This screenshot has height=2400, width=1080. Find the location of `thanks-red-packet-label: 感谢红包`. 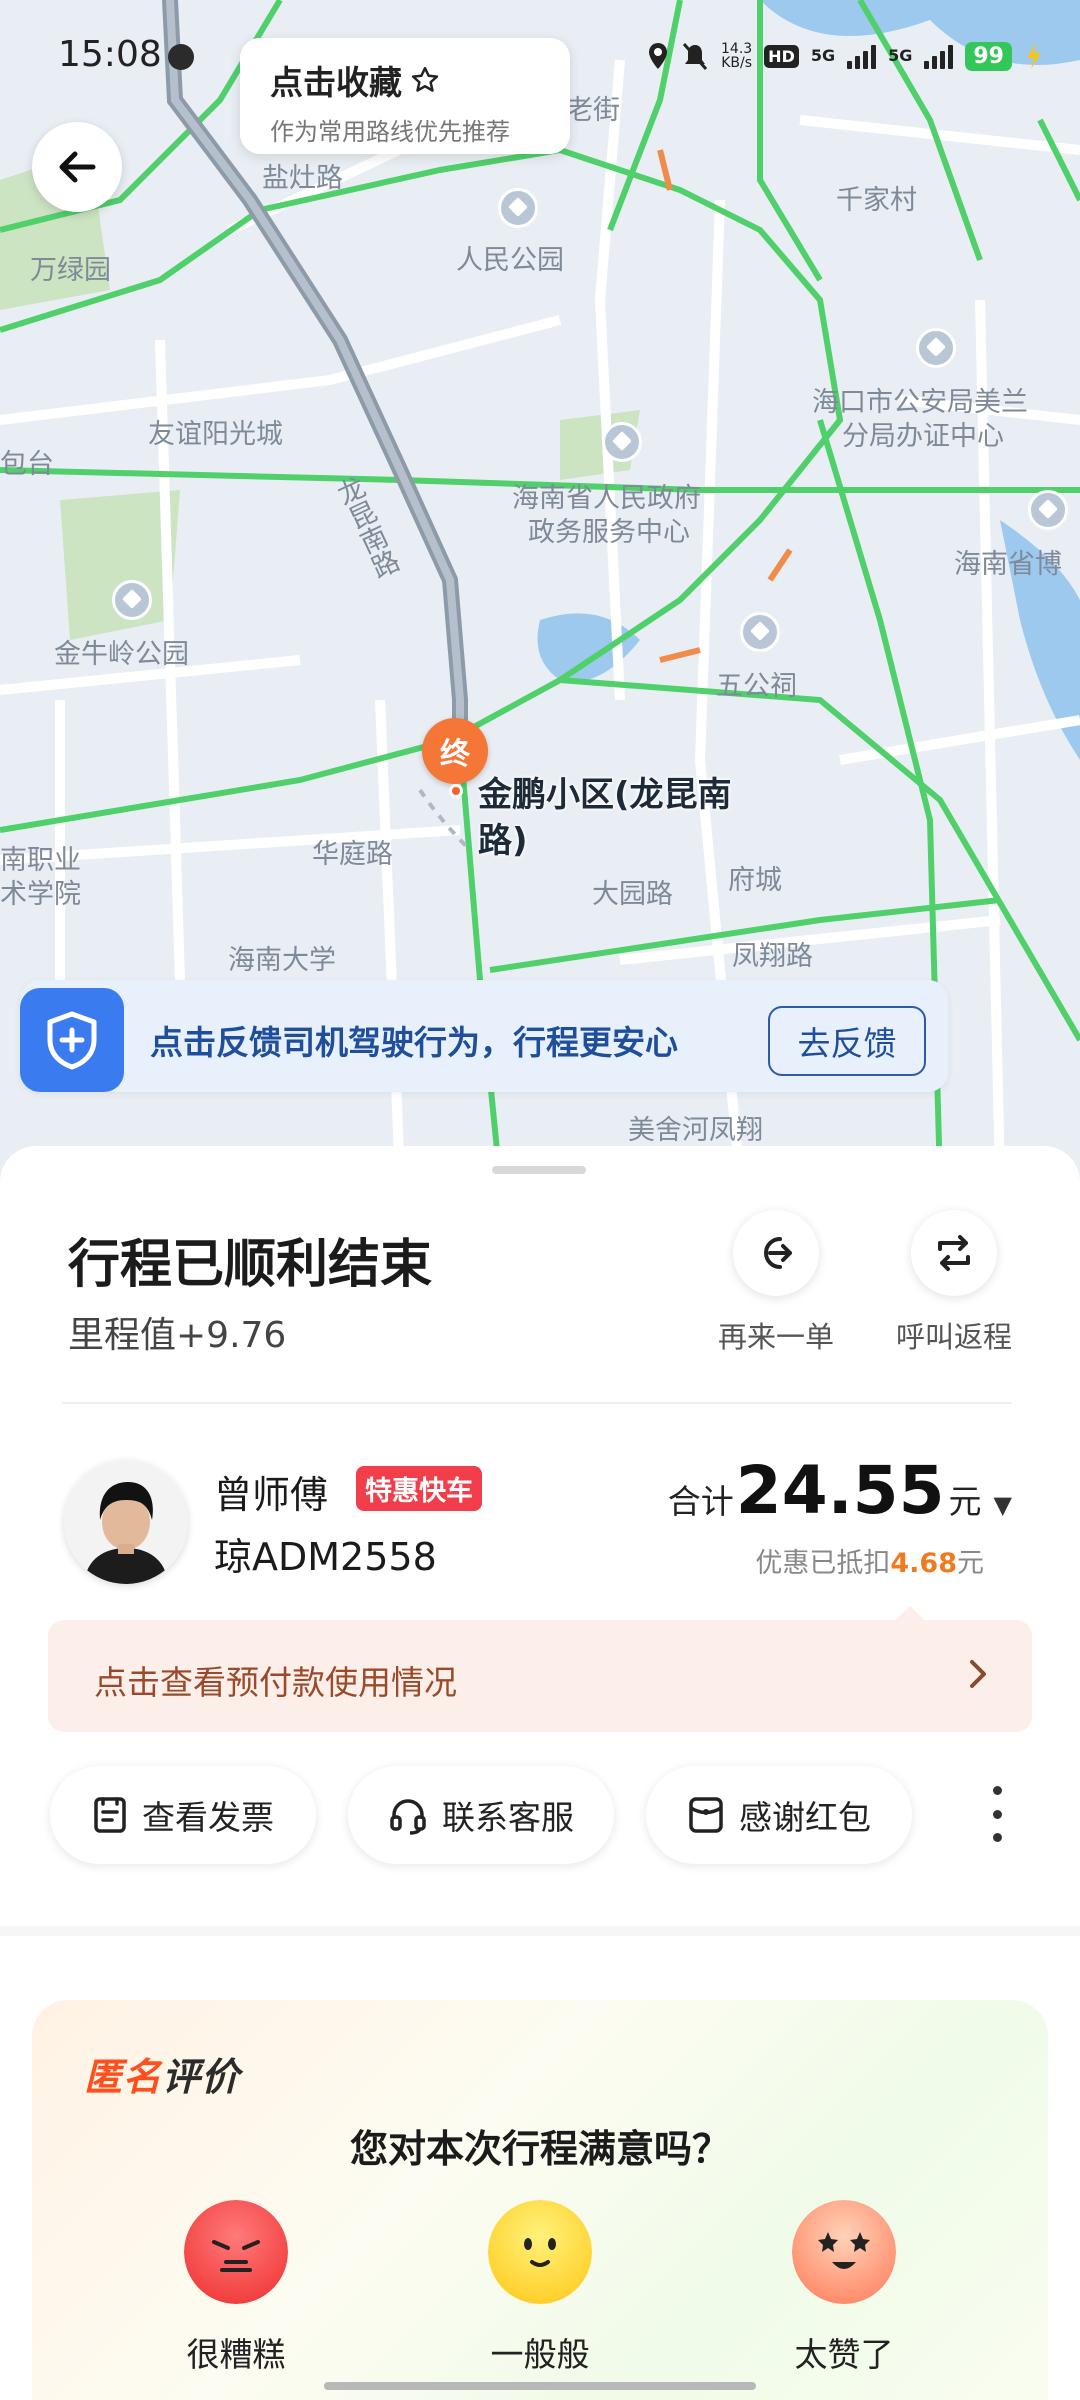

thanks-red-packet-label: 感谢红包 is located at coordinates (805, 1817).